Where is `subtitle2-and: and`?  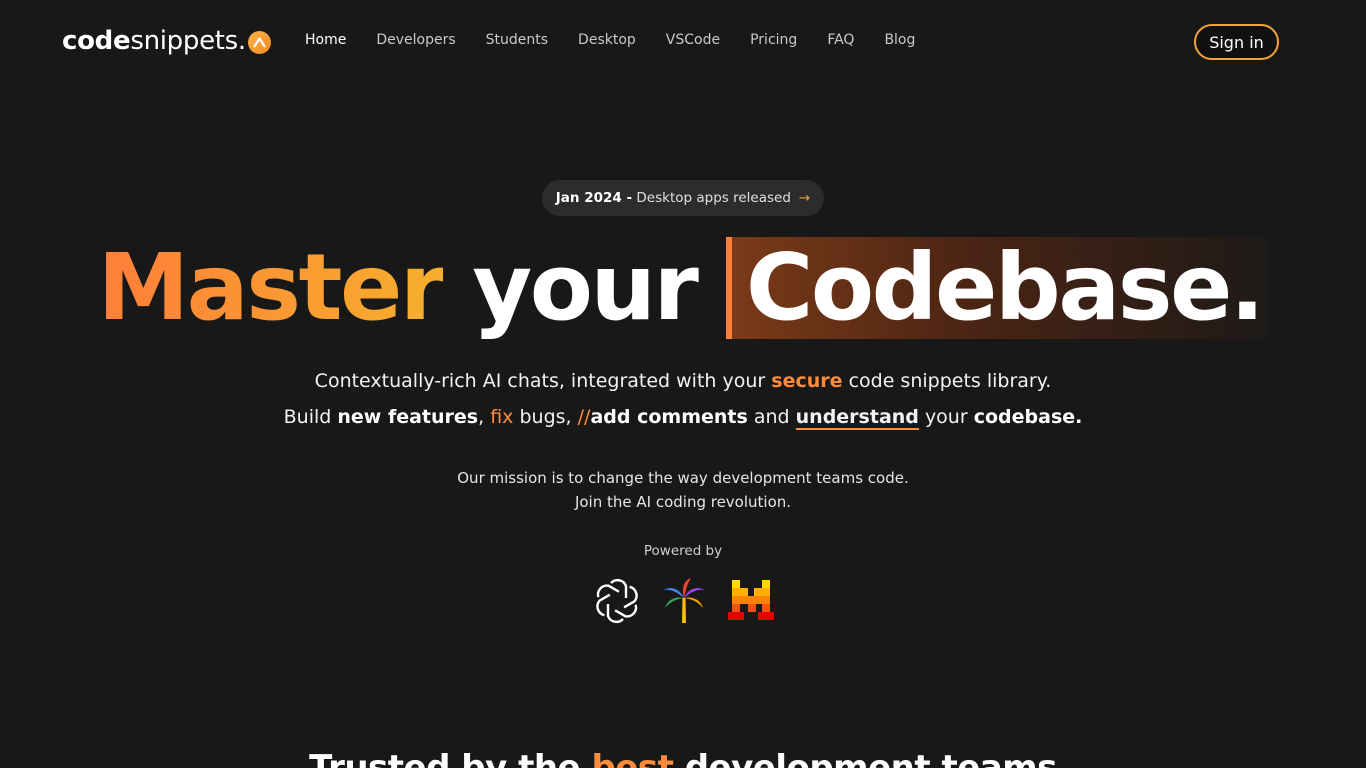 subtitle2-and: and is located at coordinates (771, 417).